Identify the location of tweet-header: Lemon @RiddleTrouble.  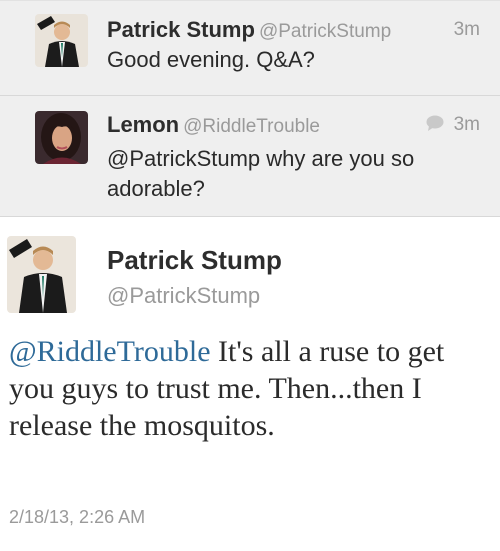
(213, 125).